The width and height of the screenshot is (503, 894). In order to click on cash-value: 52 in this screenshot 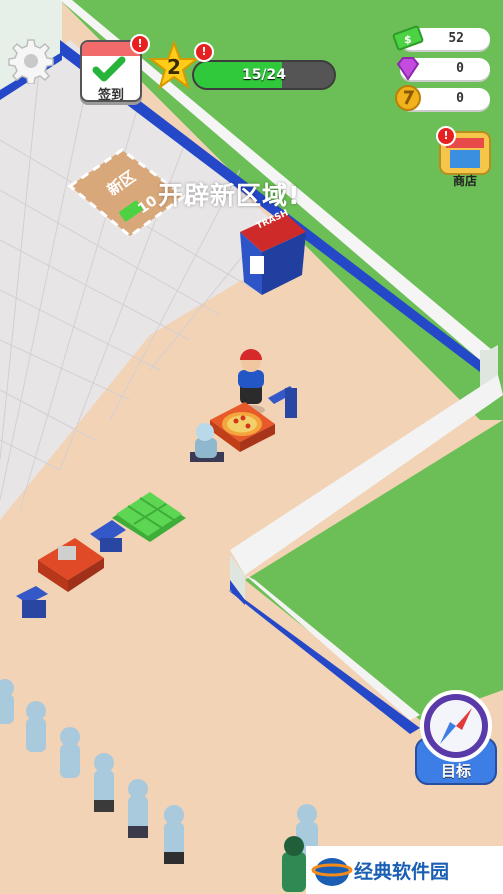, I will do `click(456, 38)`.